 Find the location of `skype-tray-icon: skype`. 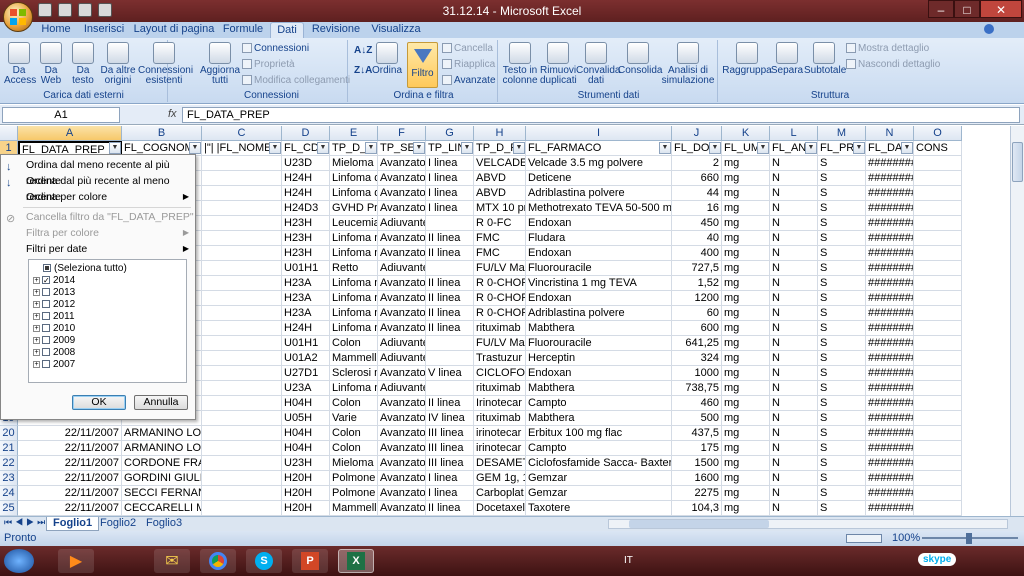

skype-tray-icon: skype is located at coordinates (937, 559).